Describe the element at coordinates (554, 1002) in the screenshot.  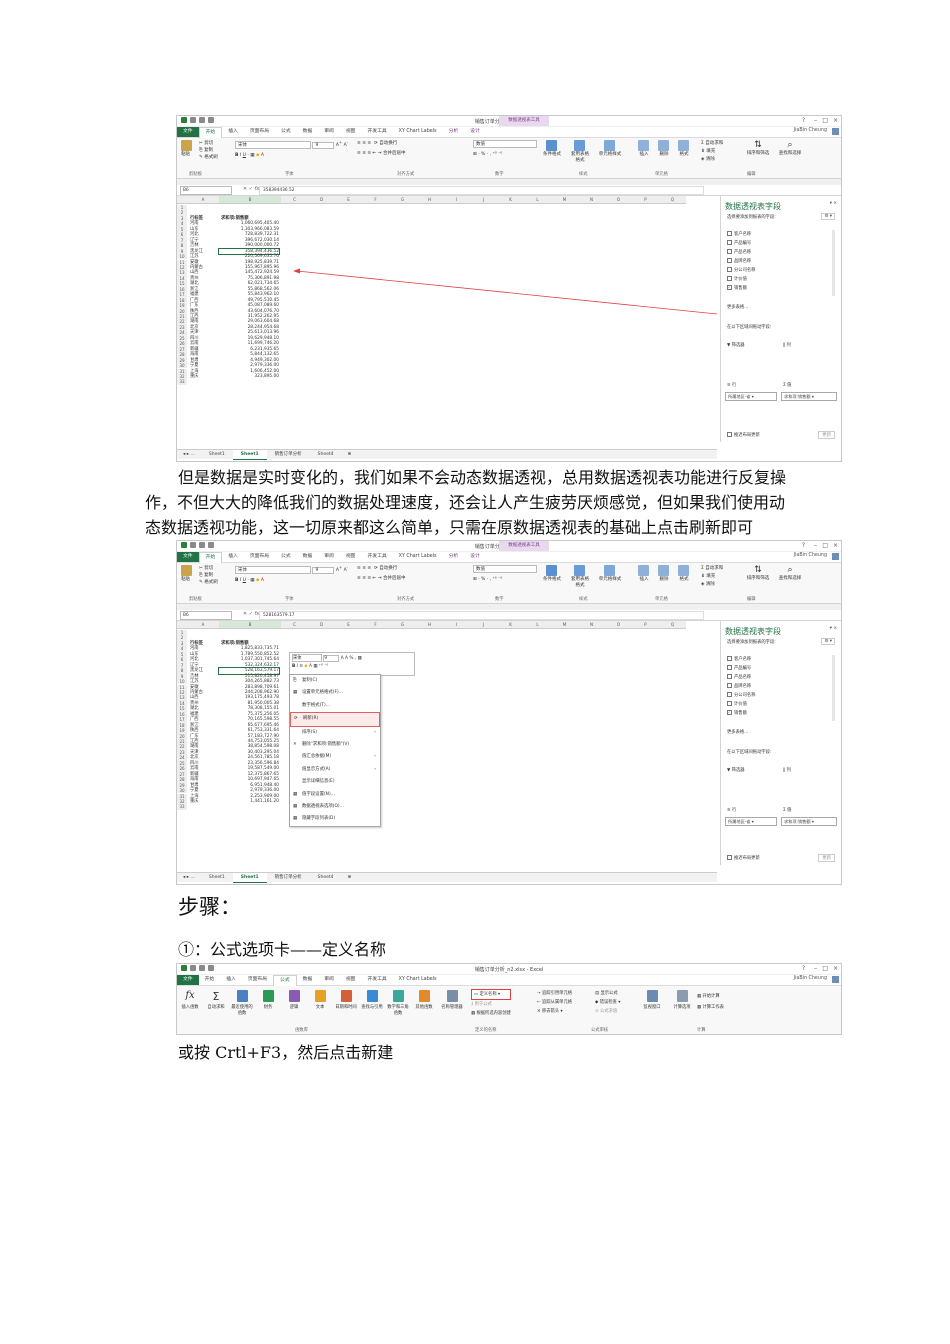
I see `trace-dependents-button: ⇠ 追踪从属单元格` at that location.